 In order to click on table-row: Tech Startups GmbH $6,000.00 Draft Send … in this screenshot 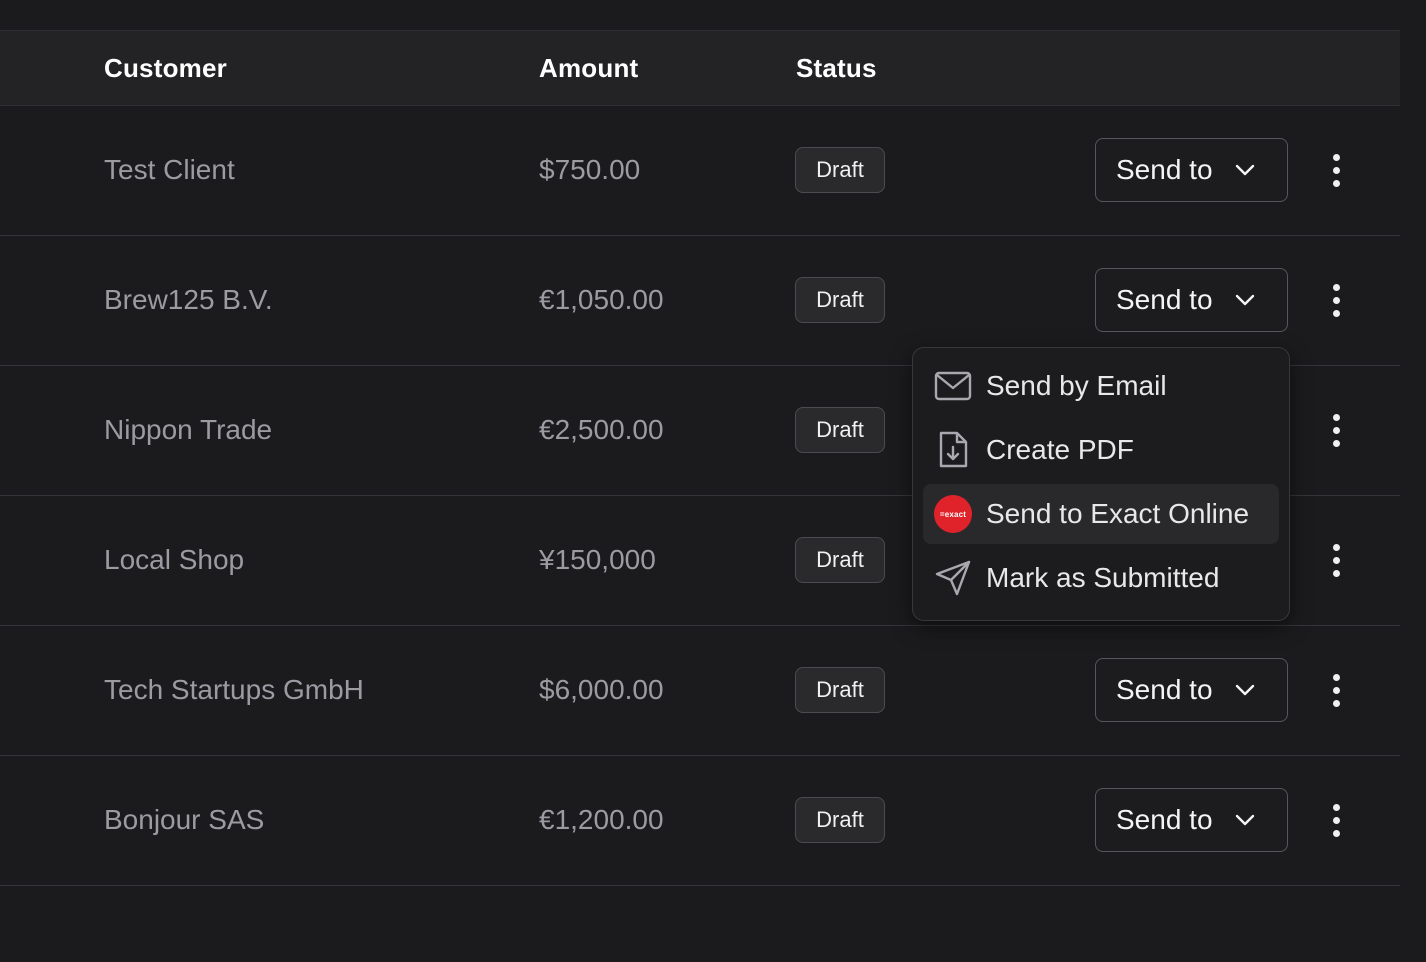, I will do `click(700, 691)`.